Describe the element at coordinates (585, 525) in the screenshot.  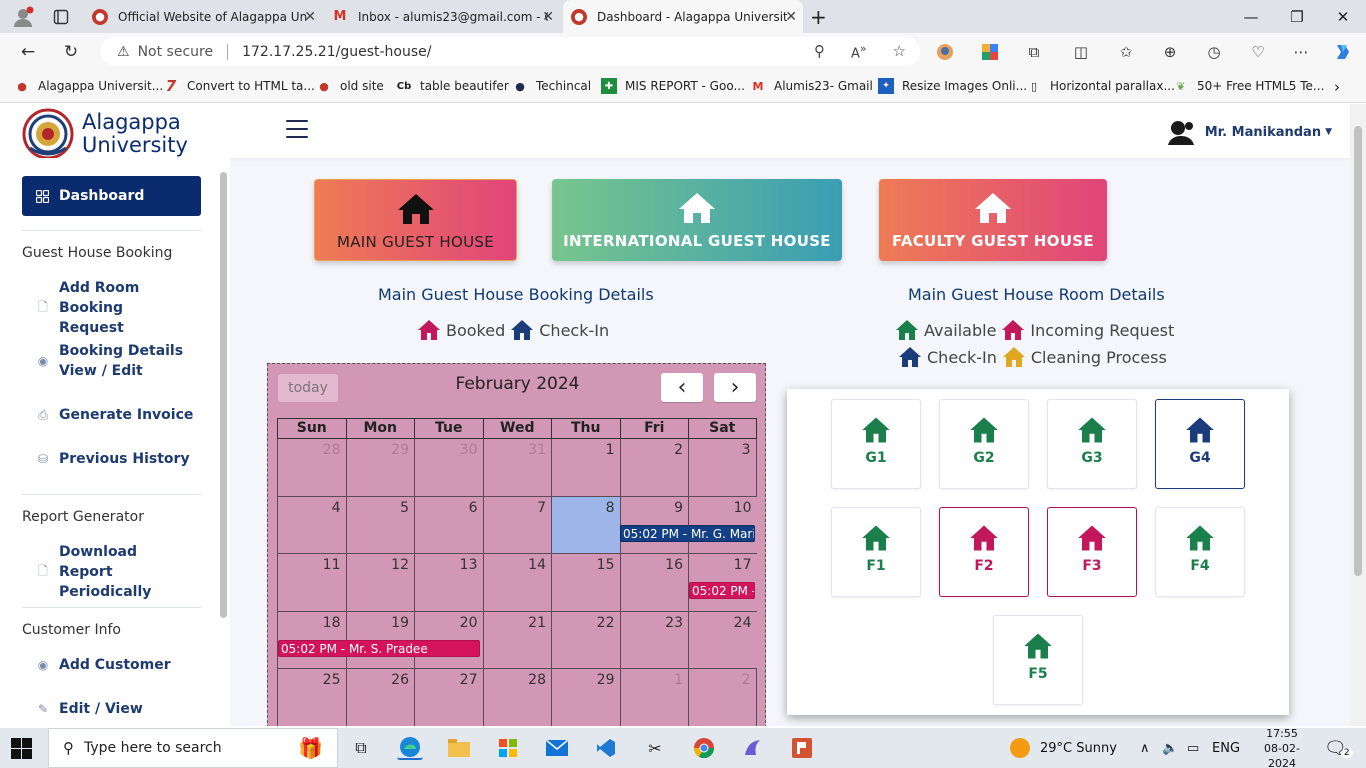
I see `calendar-day-today: 8` at that location.